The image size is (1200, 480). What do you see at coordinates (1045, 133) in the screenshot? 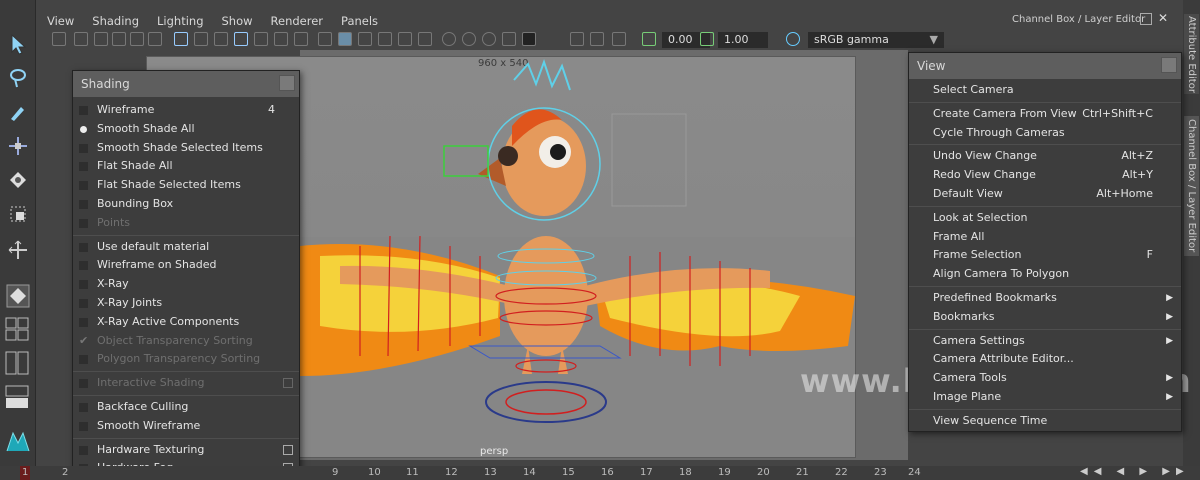
I see `menu-item-cycle-cameras: Cycle Through Cameras` at bounding box center [1045, 133].